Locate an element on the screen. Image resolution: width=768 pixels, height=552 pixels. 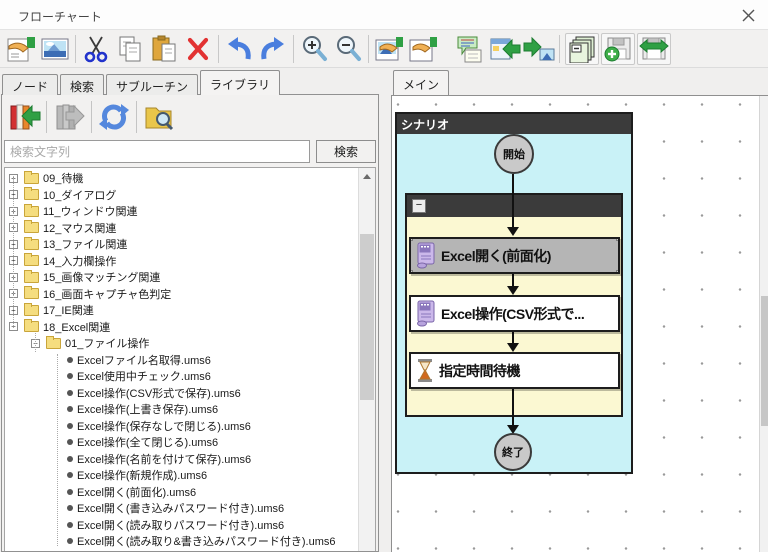
copy-button is located at coordinates (130, 49).